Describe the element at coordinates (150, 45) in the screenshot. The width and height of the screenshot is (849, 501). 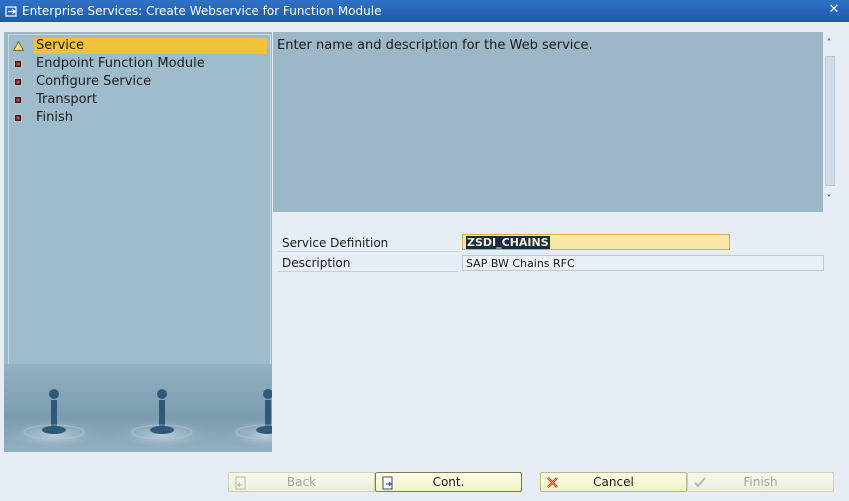
I see `roadmap-step-label: Service` at that location.